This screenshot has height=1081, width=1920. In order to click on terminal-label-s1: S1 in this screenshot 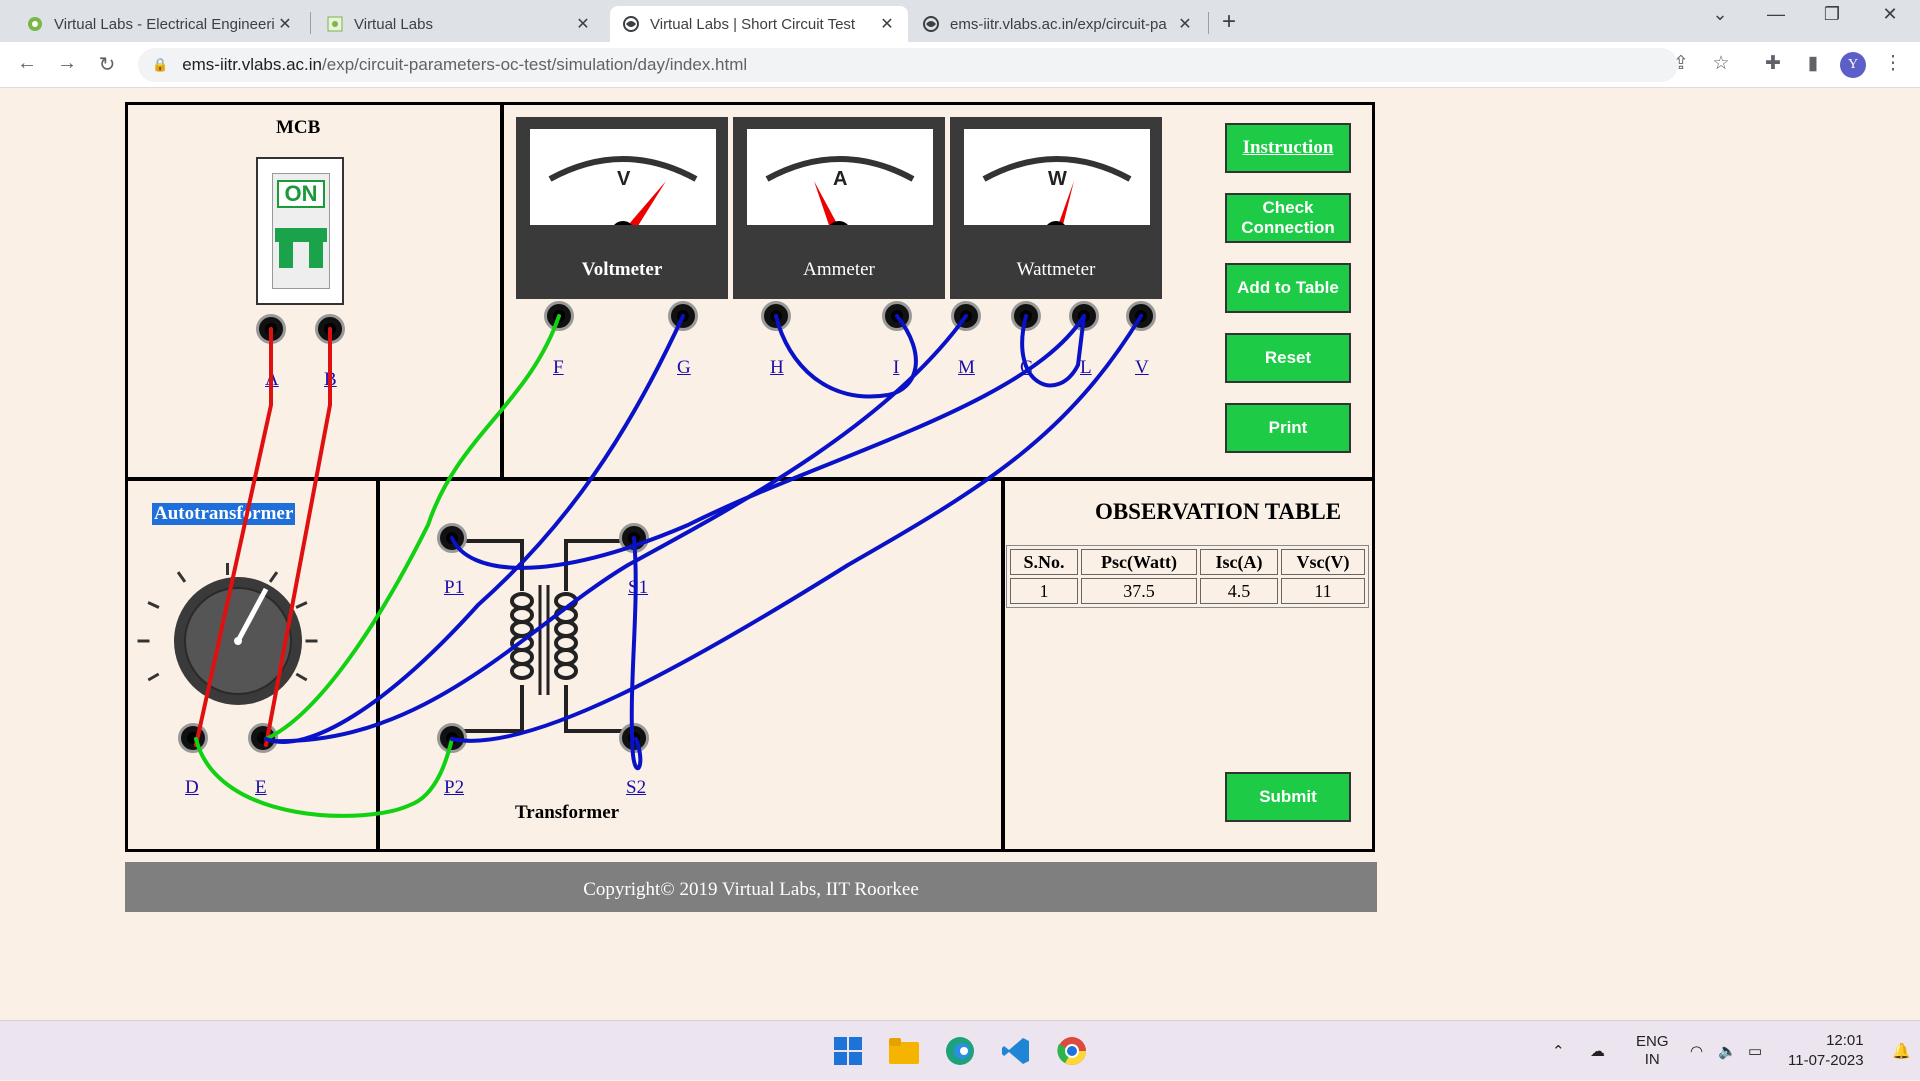, I will do `click(638, 588)`.